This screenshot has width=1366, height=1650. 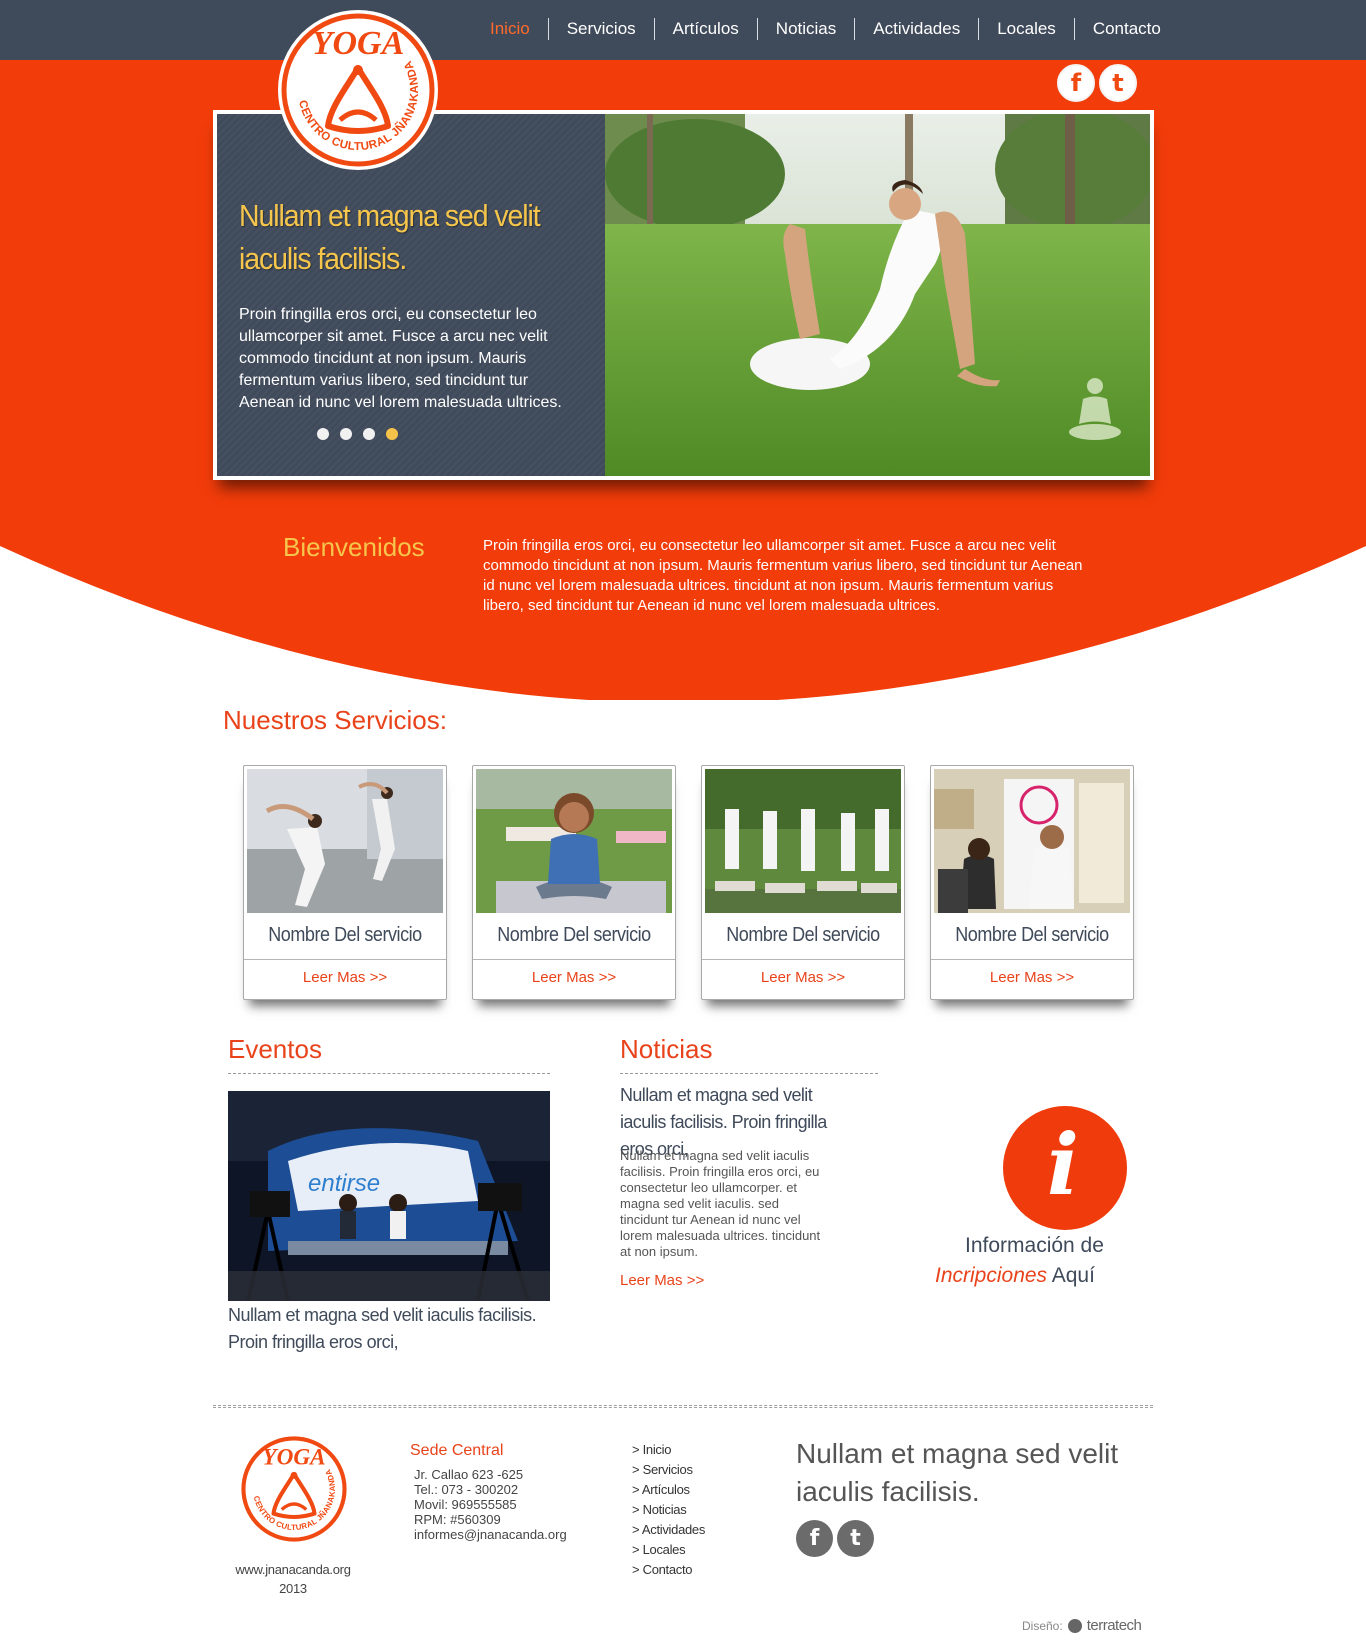 I want to click on nav-inicio: Inicio, so click(x=510, y=29).